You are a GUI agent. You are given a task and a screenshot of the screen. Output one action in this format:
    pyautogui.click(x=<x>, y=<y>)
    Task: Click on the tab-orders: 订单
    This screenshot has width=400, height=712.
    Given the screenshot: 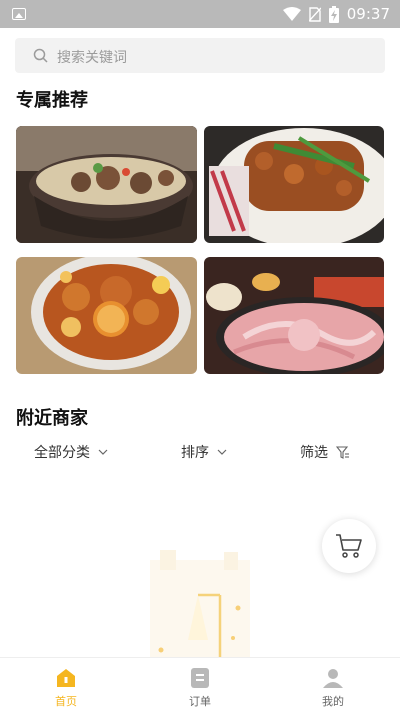 What is the action you would take?
    pyautogui.click(x=200, y=685)
    